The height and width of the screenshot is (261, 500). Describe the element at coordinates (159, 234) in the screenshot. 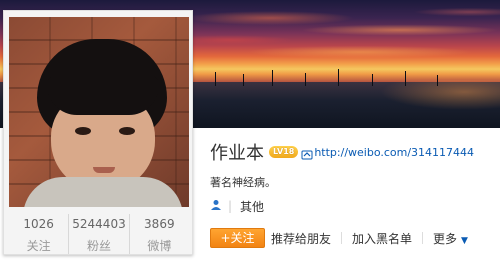

I see `stat-posts: 3869 微博` at that location.